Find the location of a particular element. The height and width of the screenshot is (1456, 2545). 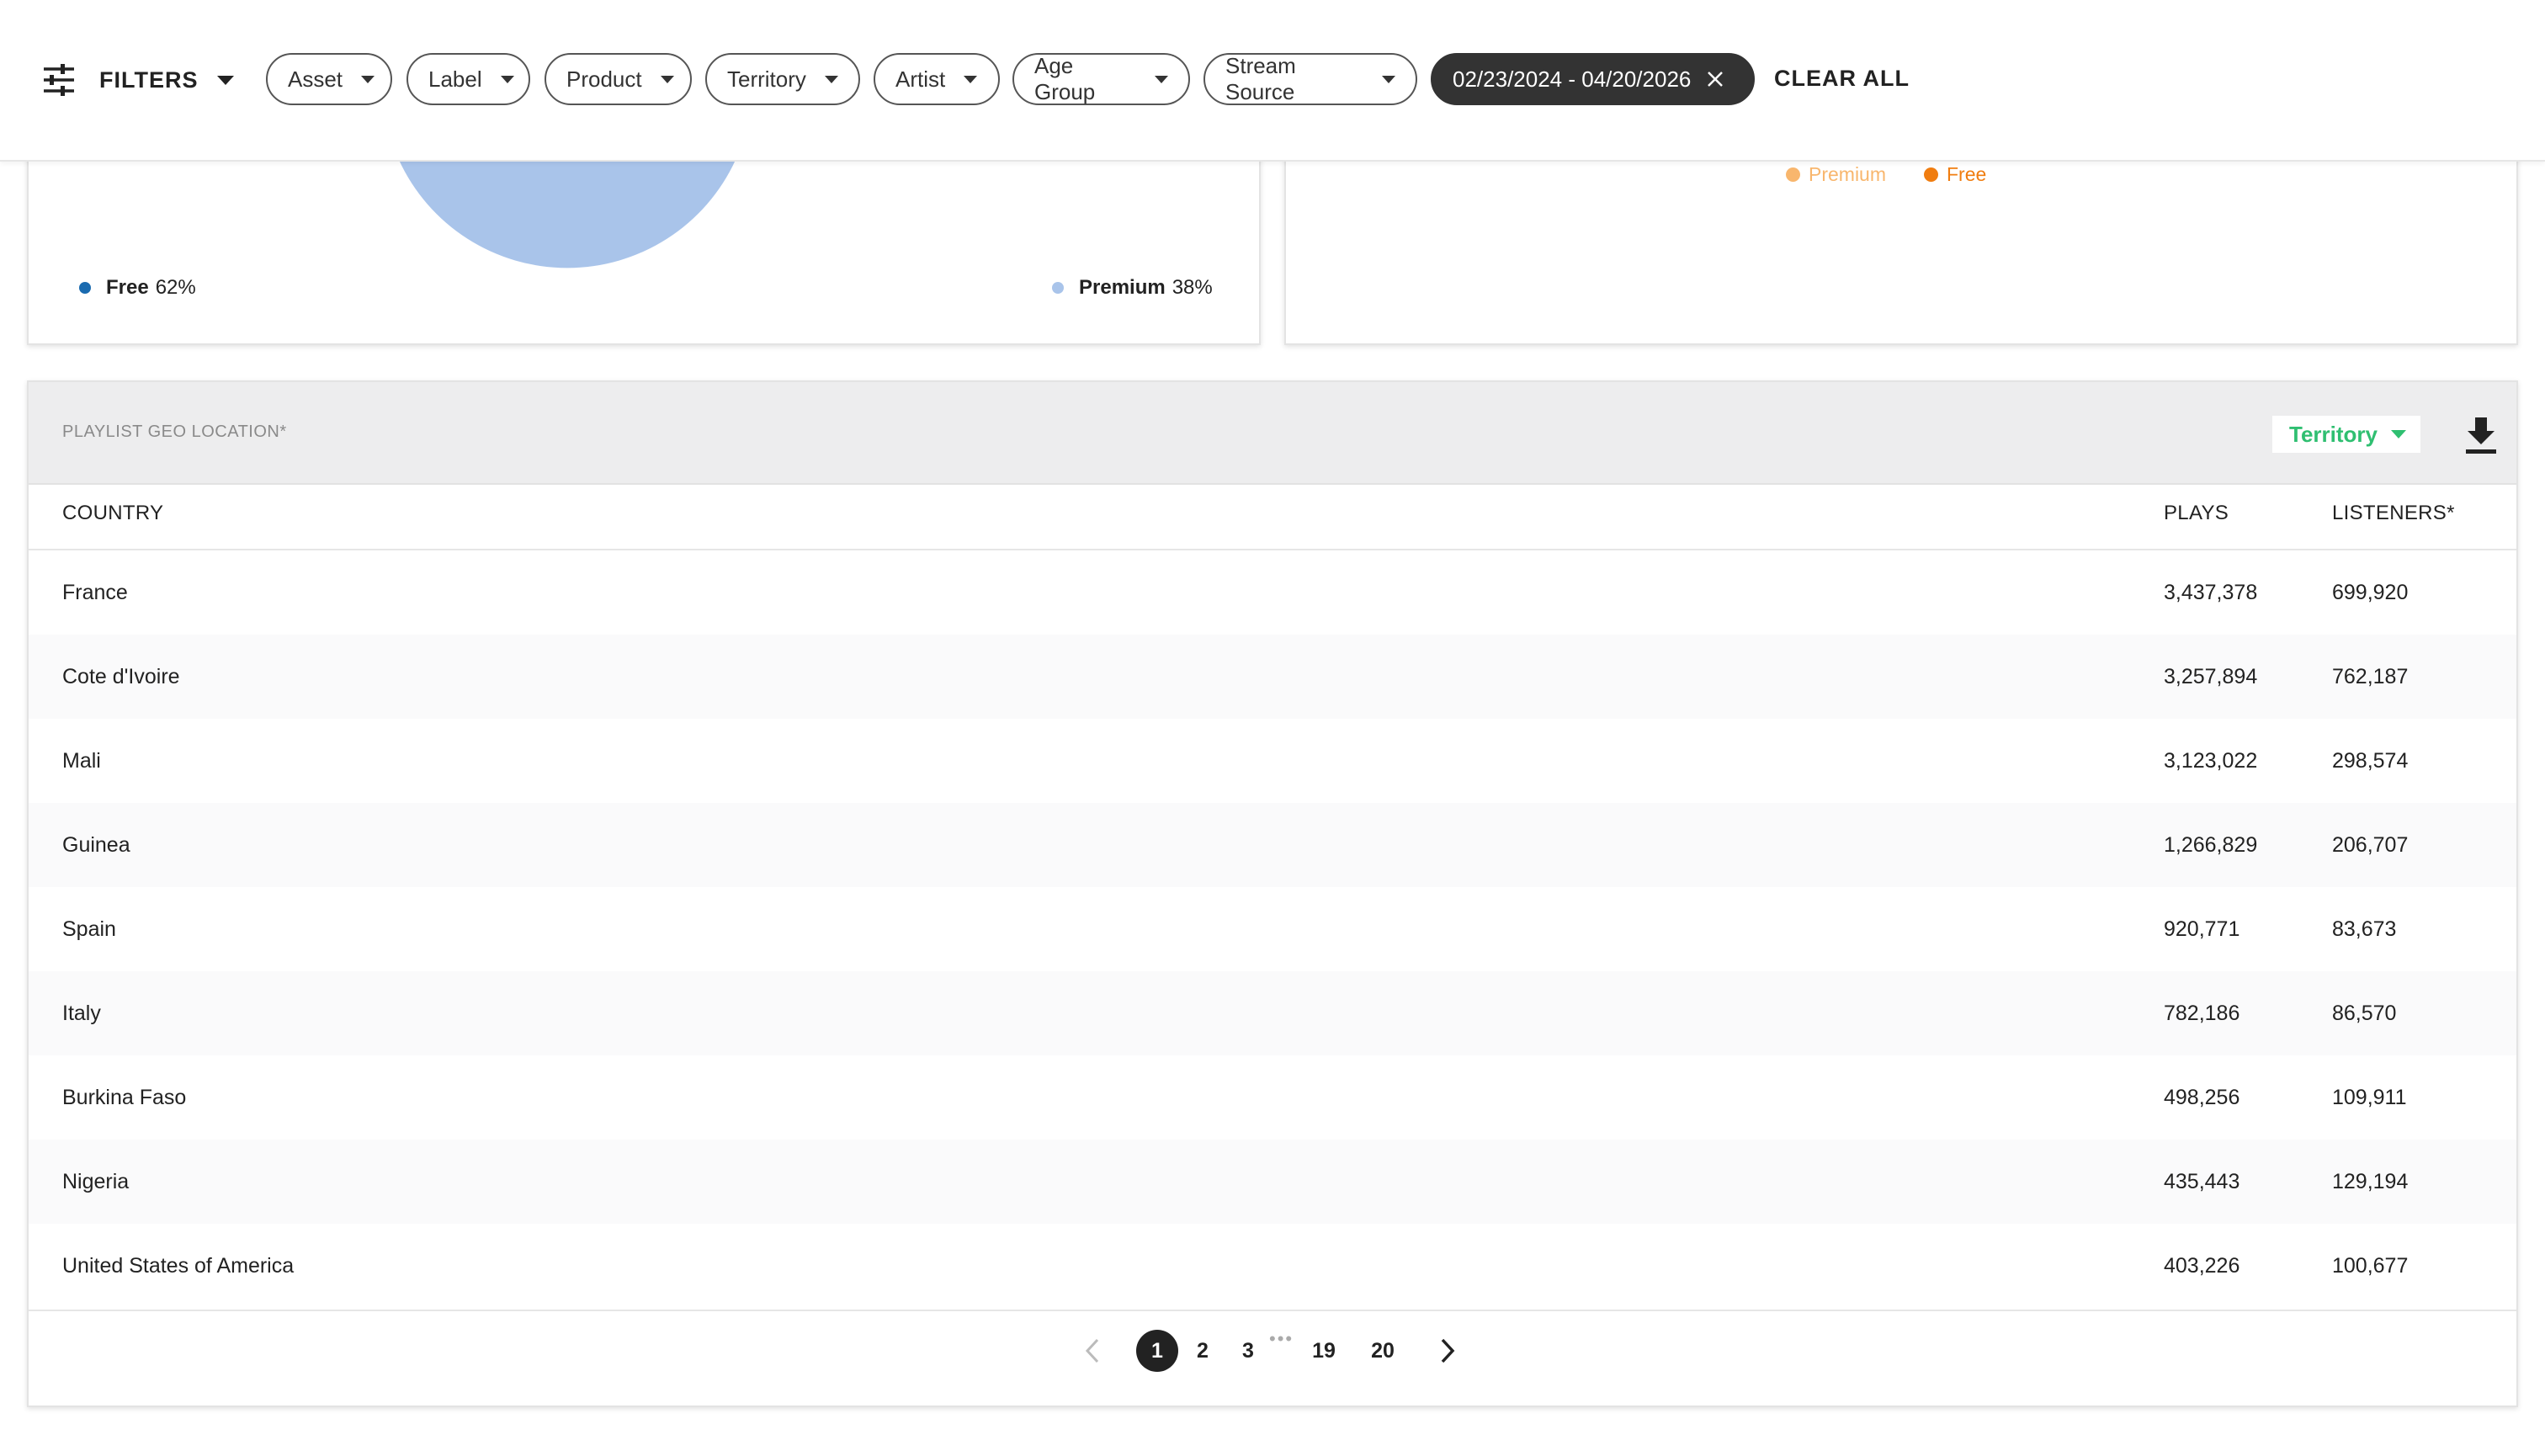

dimension-dropdown: Territory is located at coordinates (2346, 434).